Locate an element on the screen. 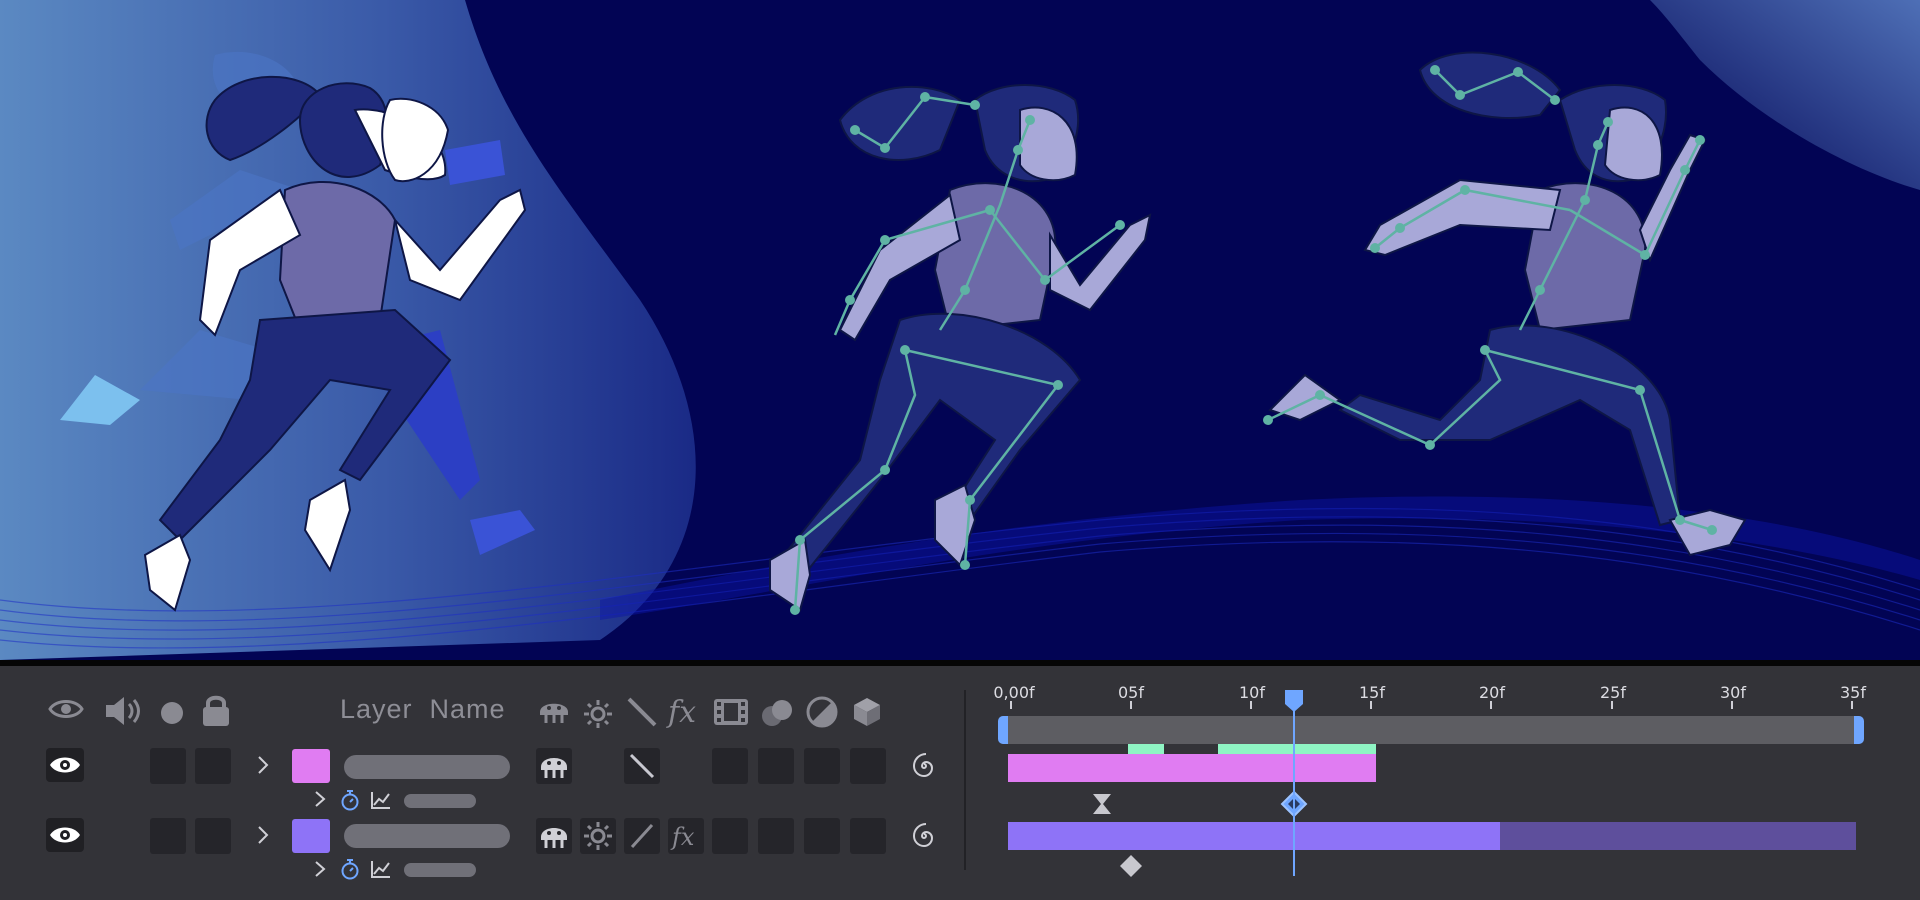  layer-2-fx-switch: fx is located at coordinates (686, 836).